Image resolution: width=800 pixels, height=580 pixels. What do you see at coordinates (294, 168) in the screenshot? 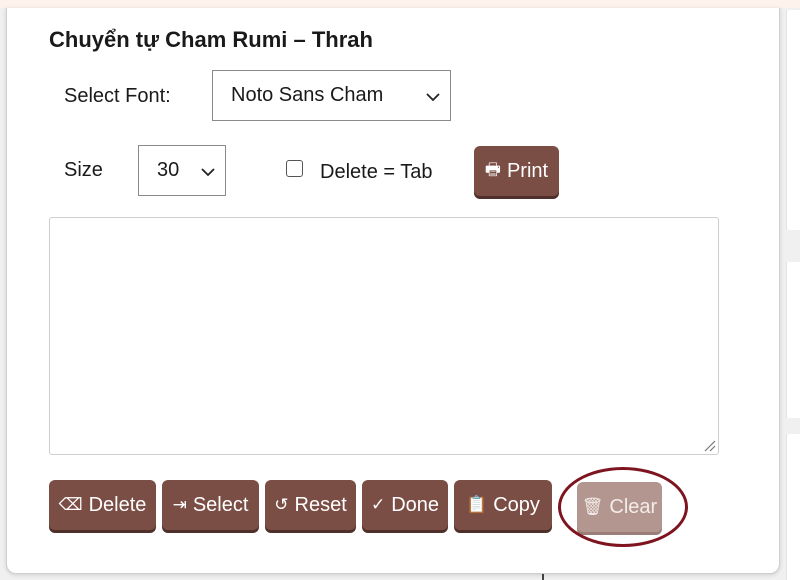
I see `delete-tab-checkbox` at bounding box center [294, 168].